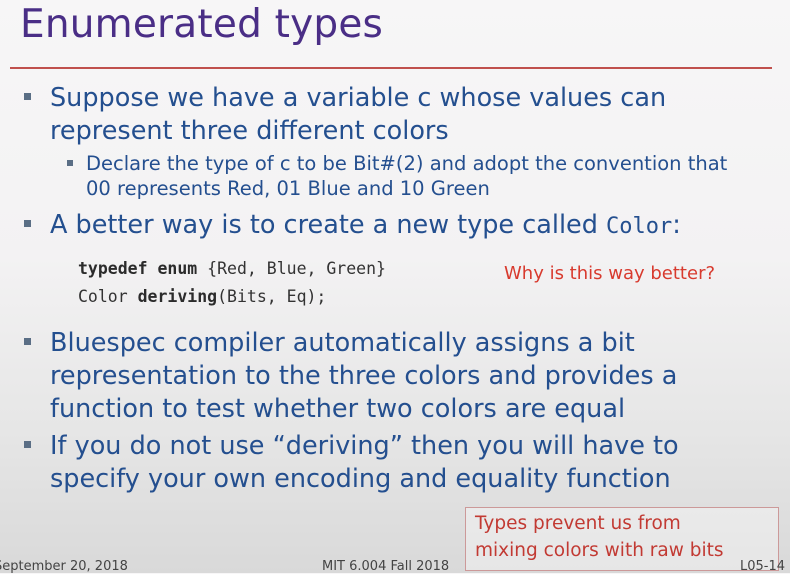 This screenshot has width=790, height=574. Describe the element at coordinates (386, 566) in the screenshot. I see `footer-course: MIT 6.004 Fall 2018` at that location.